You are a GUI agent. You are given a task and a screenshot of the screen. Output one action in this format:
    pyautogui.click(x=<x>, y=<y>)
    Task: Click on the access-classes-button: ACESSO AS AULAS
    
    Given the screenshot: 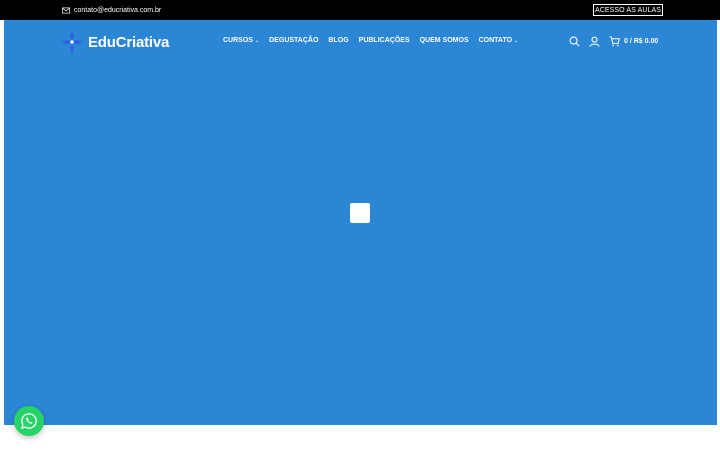 What is the action you would take?
    pyautogui.click(x=628, y=10)
    